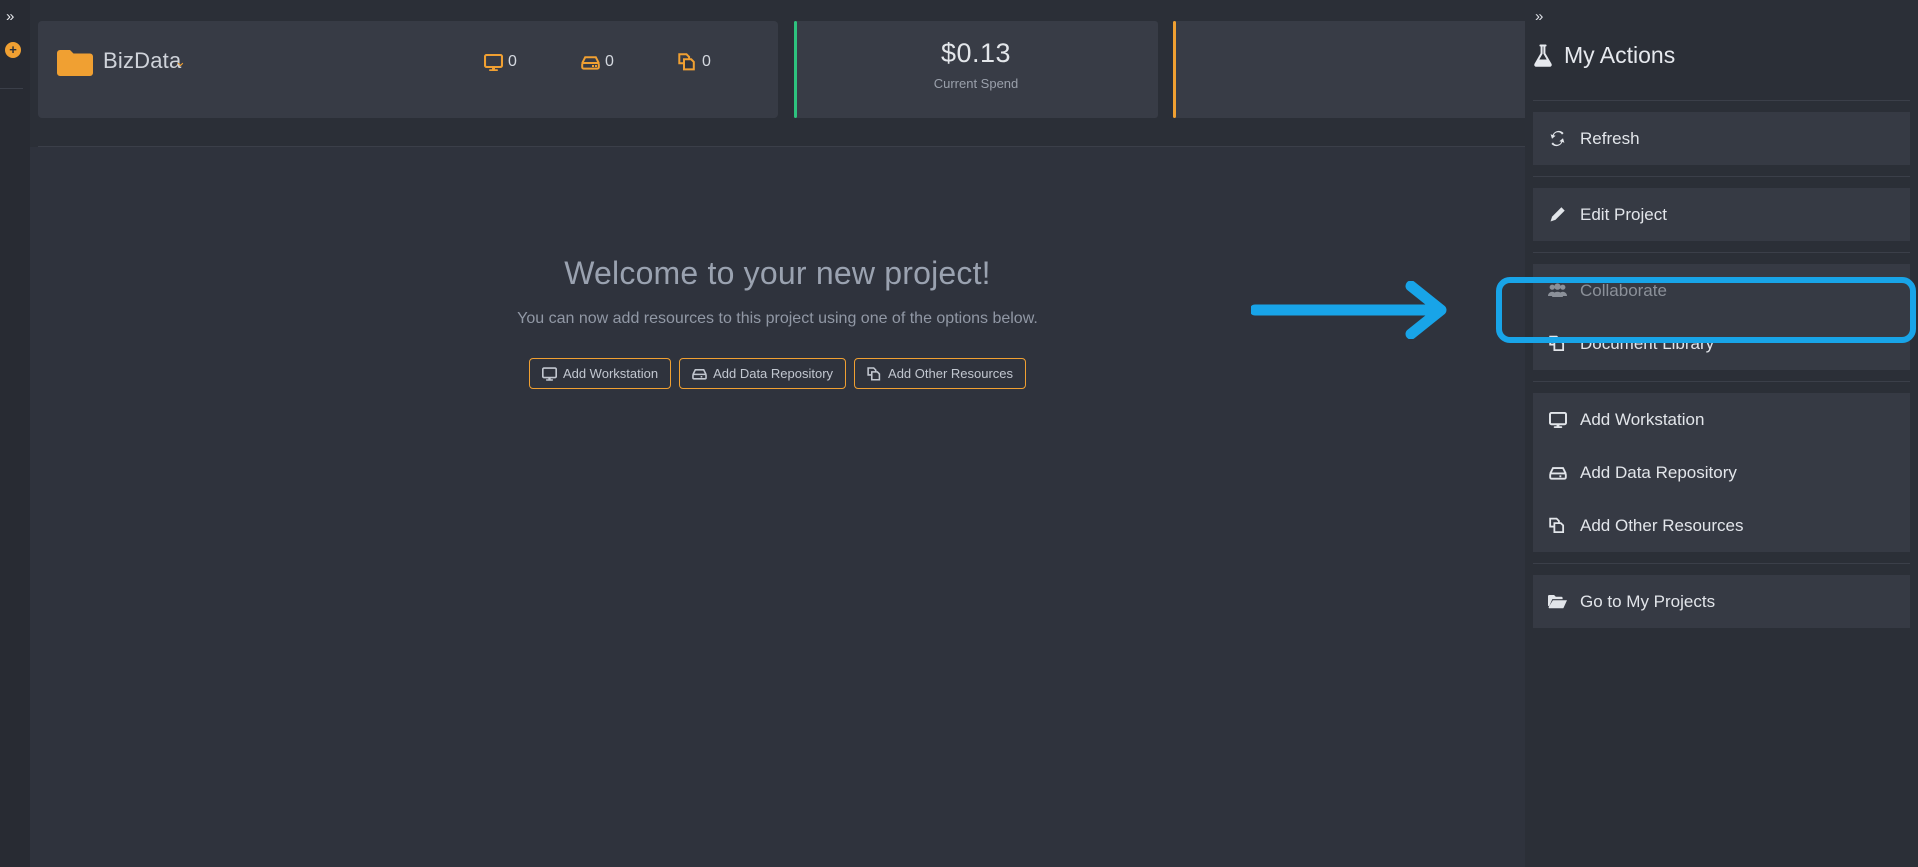 This screenshot has height=867, width=1918. I want to click on spend-accent-bar, so click(795, 69).